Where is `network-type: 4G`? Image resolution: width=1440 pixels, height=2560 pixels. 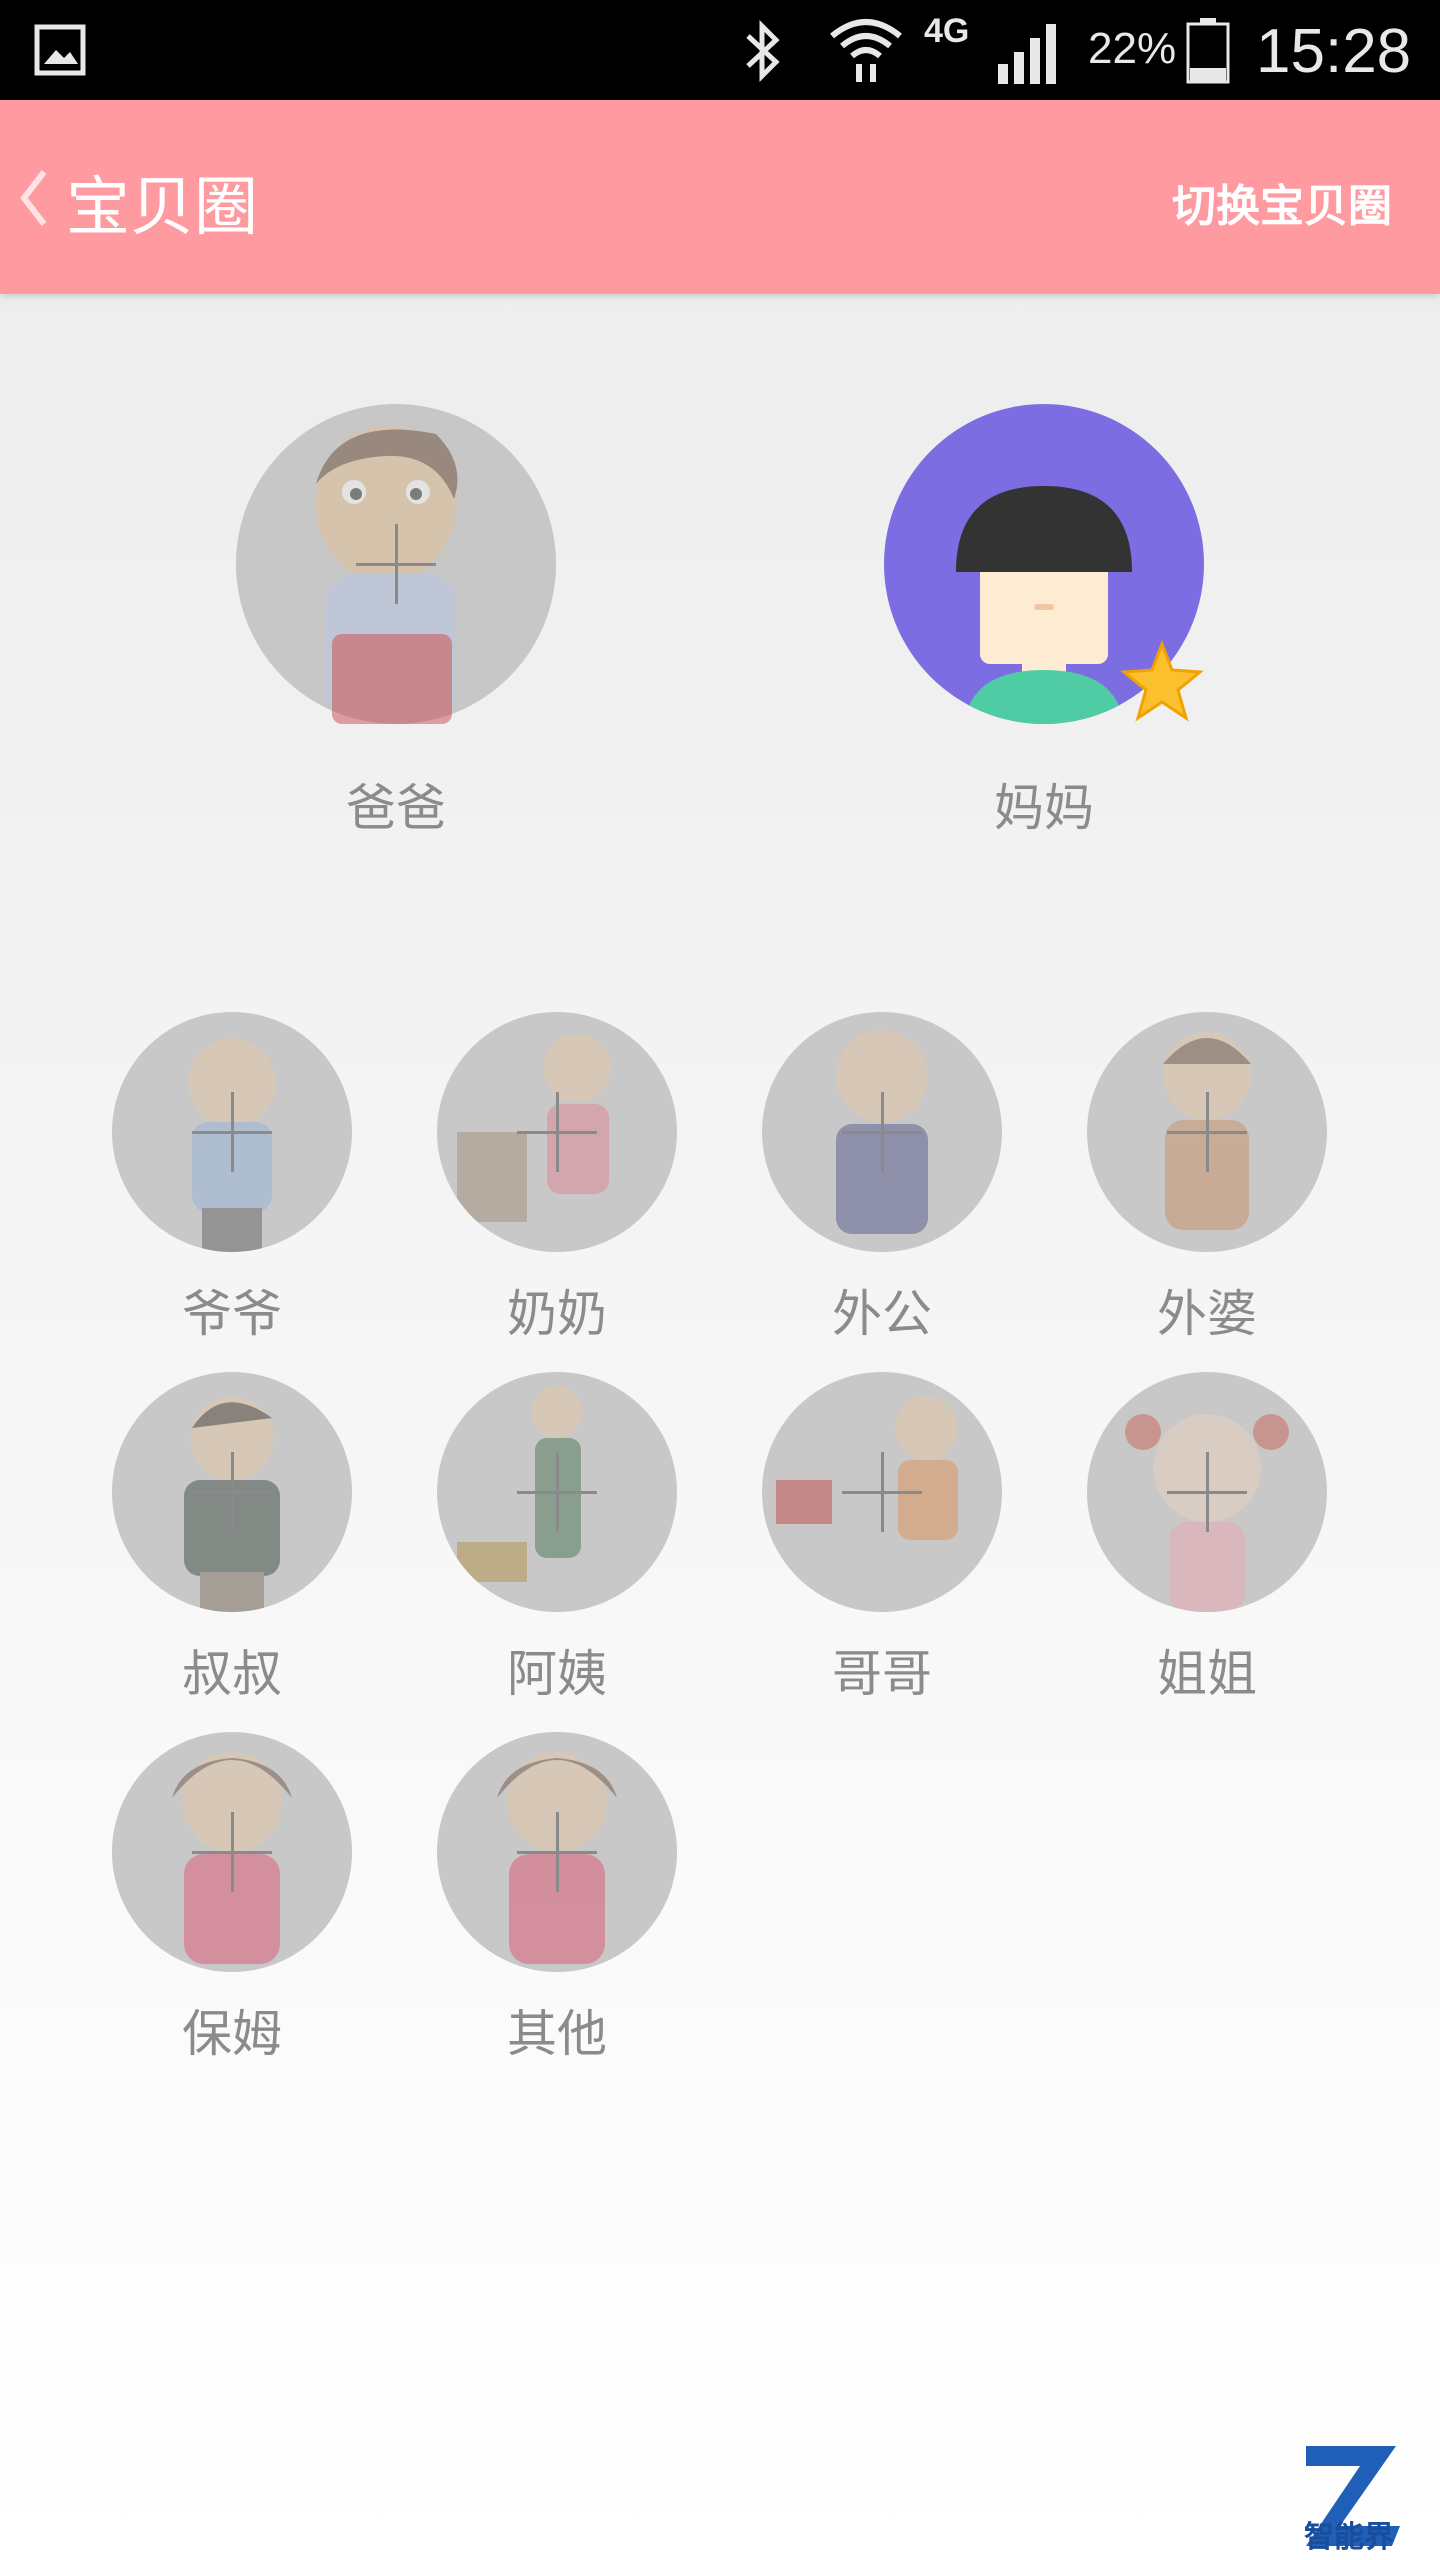
network-type: 4G is located at coordinates (947, 31).